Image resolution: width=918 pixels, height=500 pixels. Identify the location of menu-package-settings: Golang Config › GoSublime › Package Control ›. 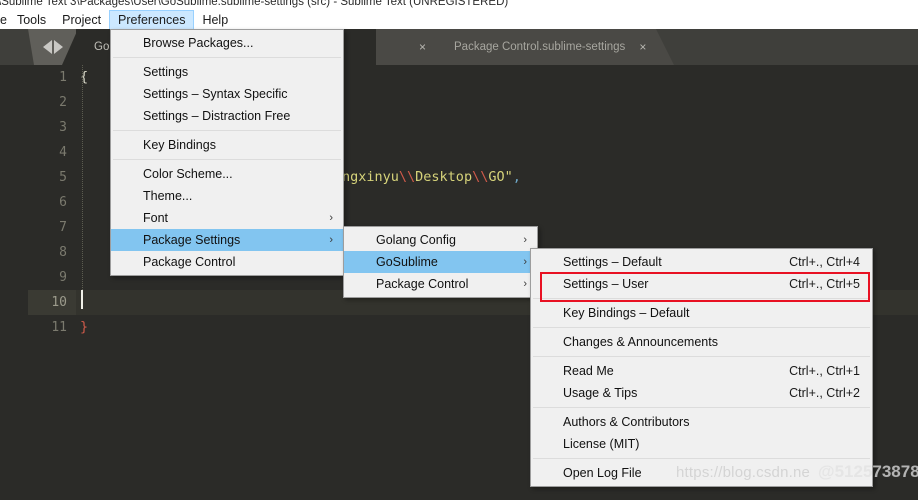
(440, 262).